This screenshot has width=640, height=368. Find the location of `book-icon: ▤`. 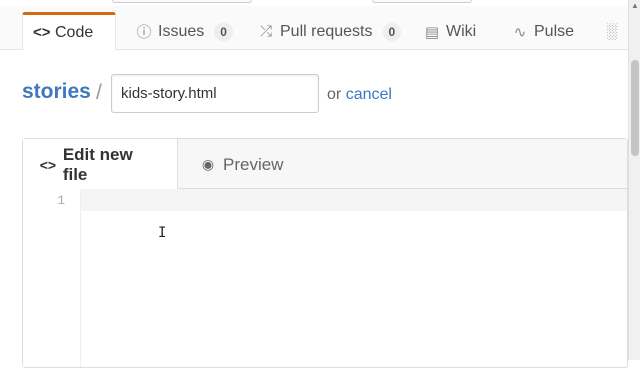

book-icon: ▤ is located at coordinates (432, 32).